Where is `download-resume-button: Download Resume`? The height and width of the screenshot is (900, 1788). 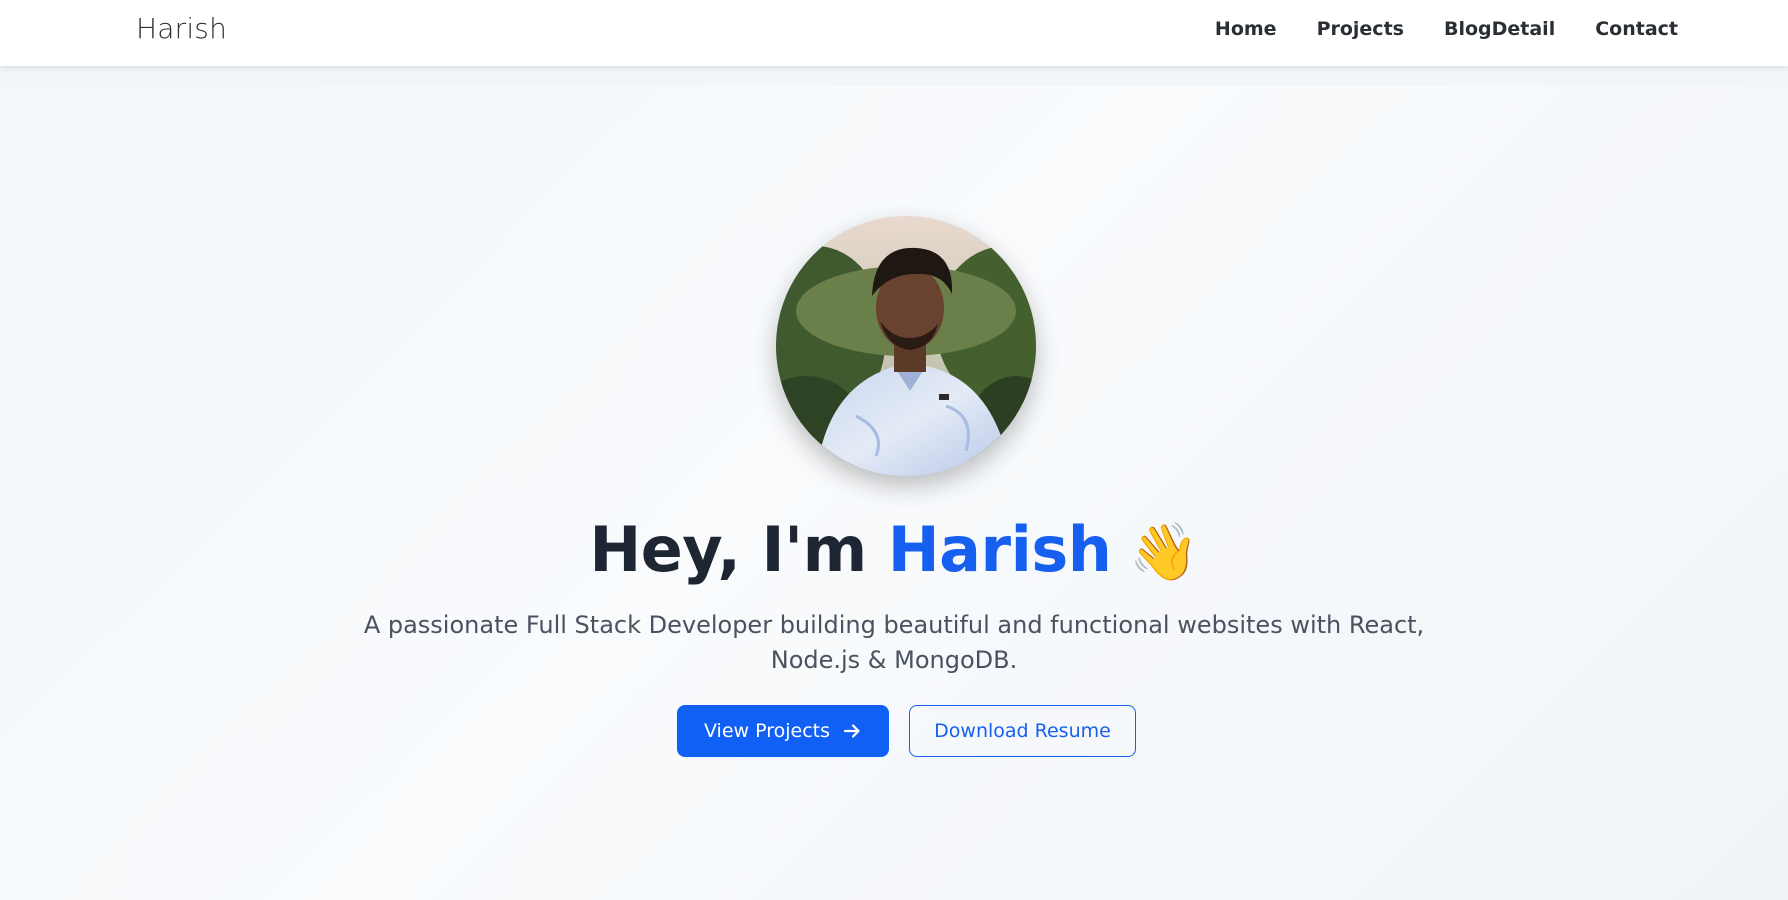
download-resume-button: Download Resume is located at coordinates (1022, 731).